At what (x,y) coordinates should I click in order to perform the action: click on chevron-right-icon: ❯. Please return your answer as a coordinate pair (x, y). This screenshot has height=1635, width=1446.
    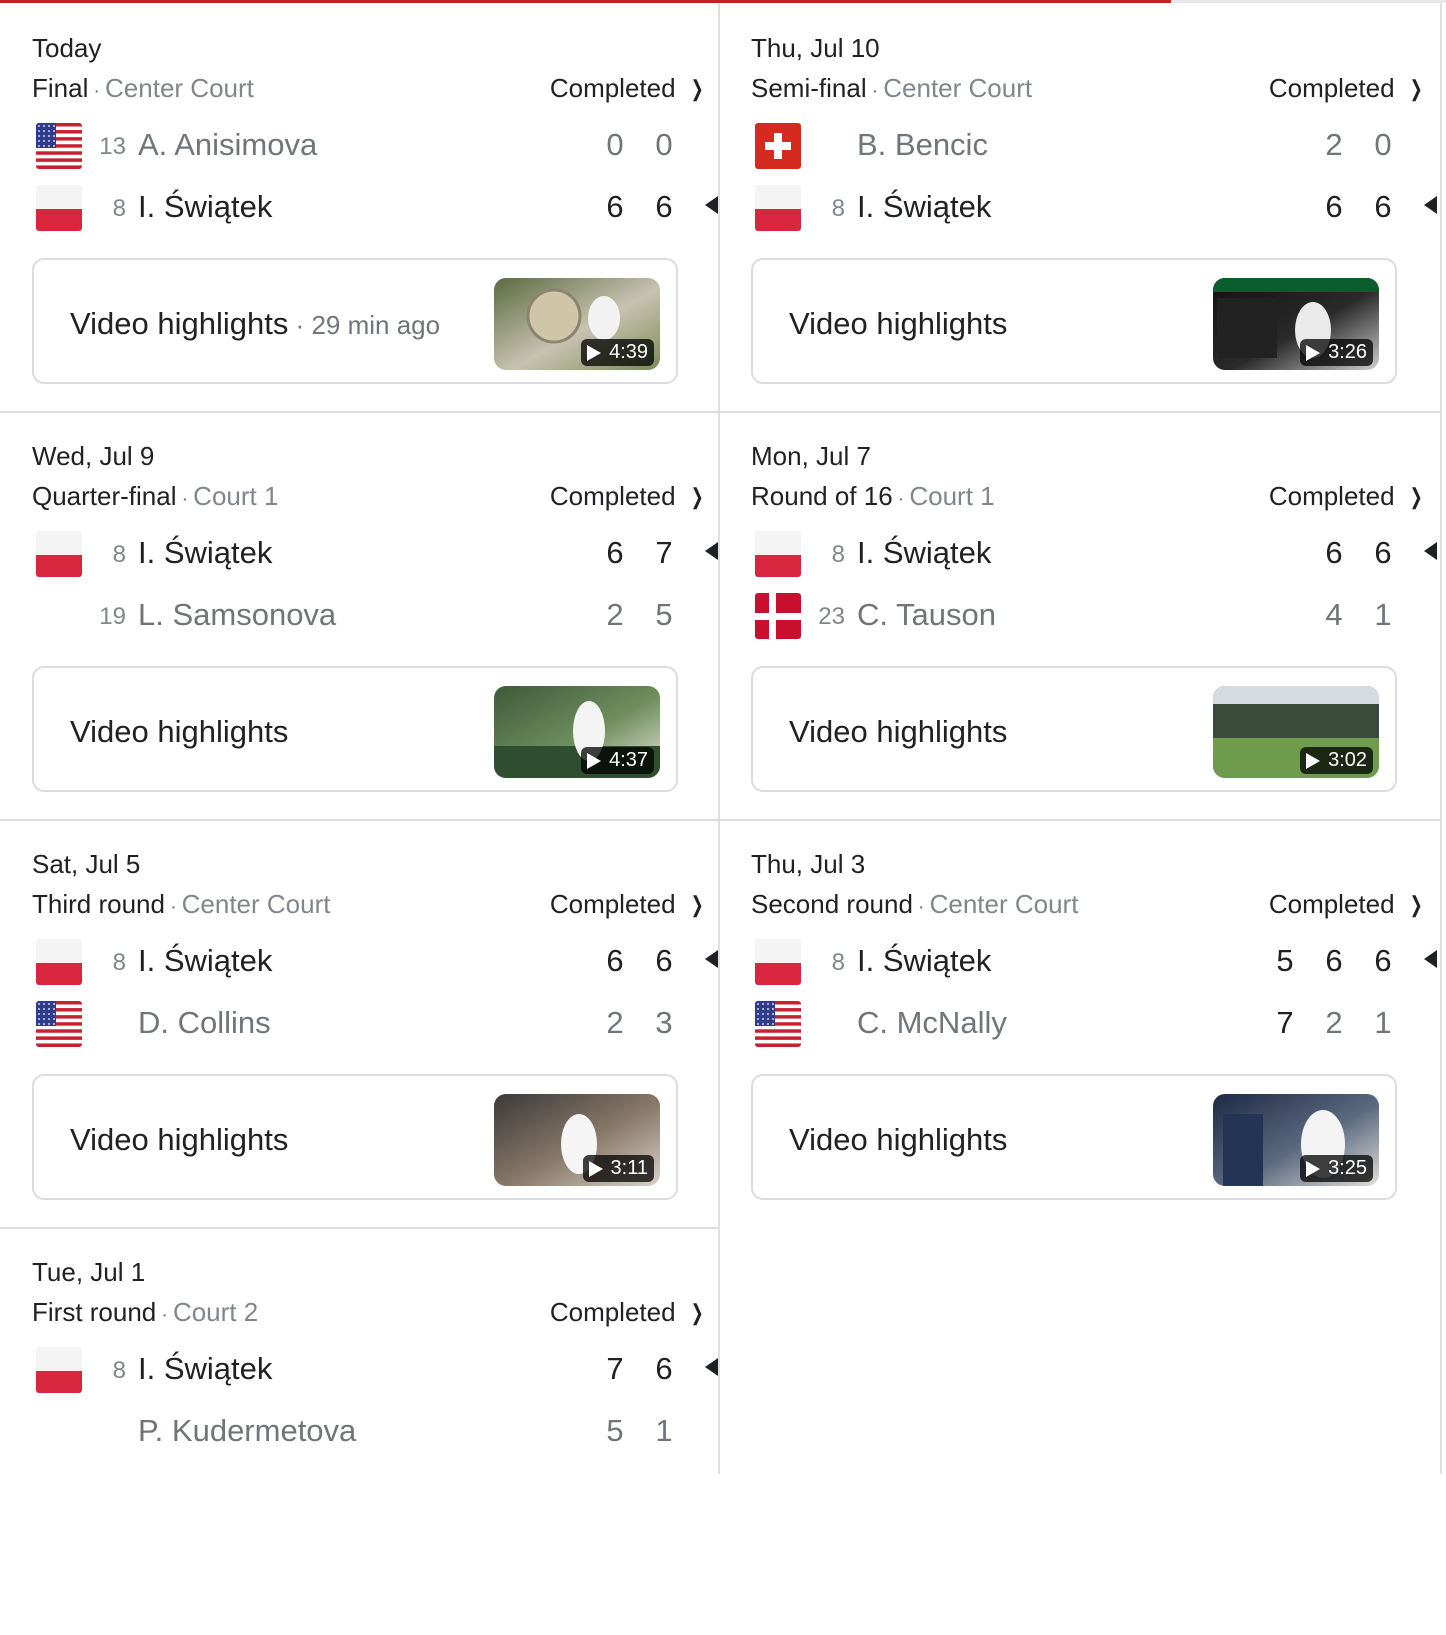
    Looking at the image, I should click on (1416, 904).